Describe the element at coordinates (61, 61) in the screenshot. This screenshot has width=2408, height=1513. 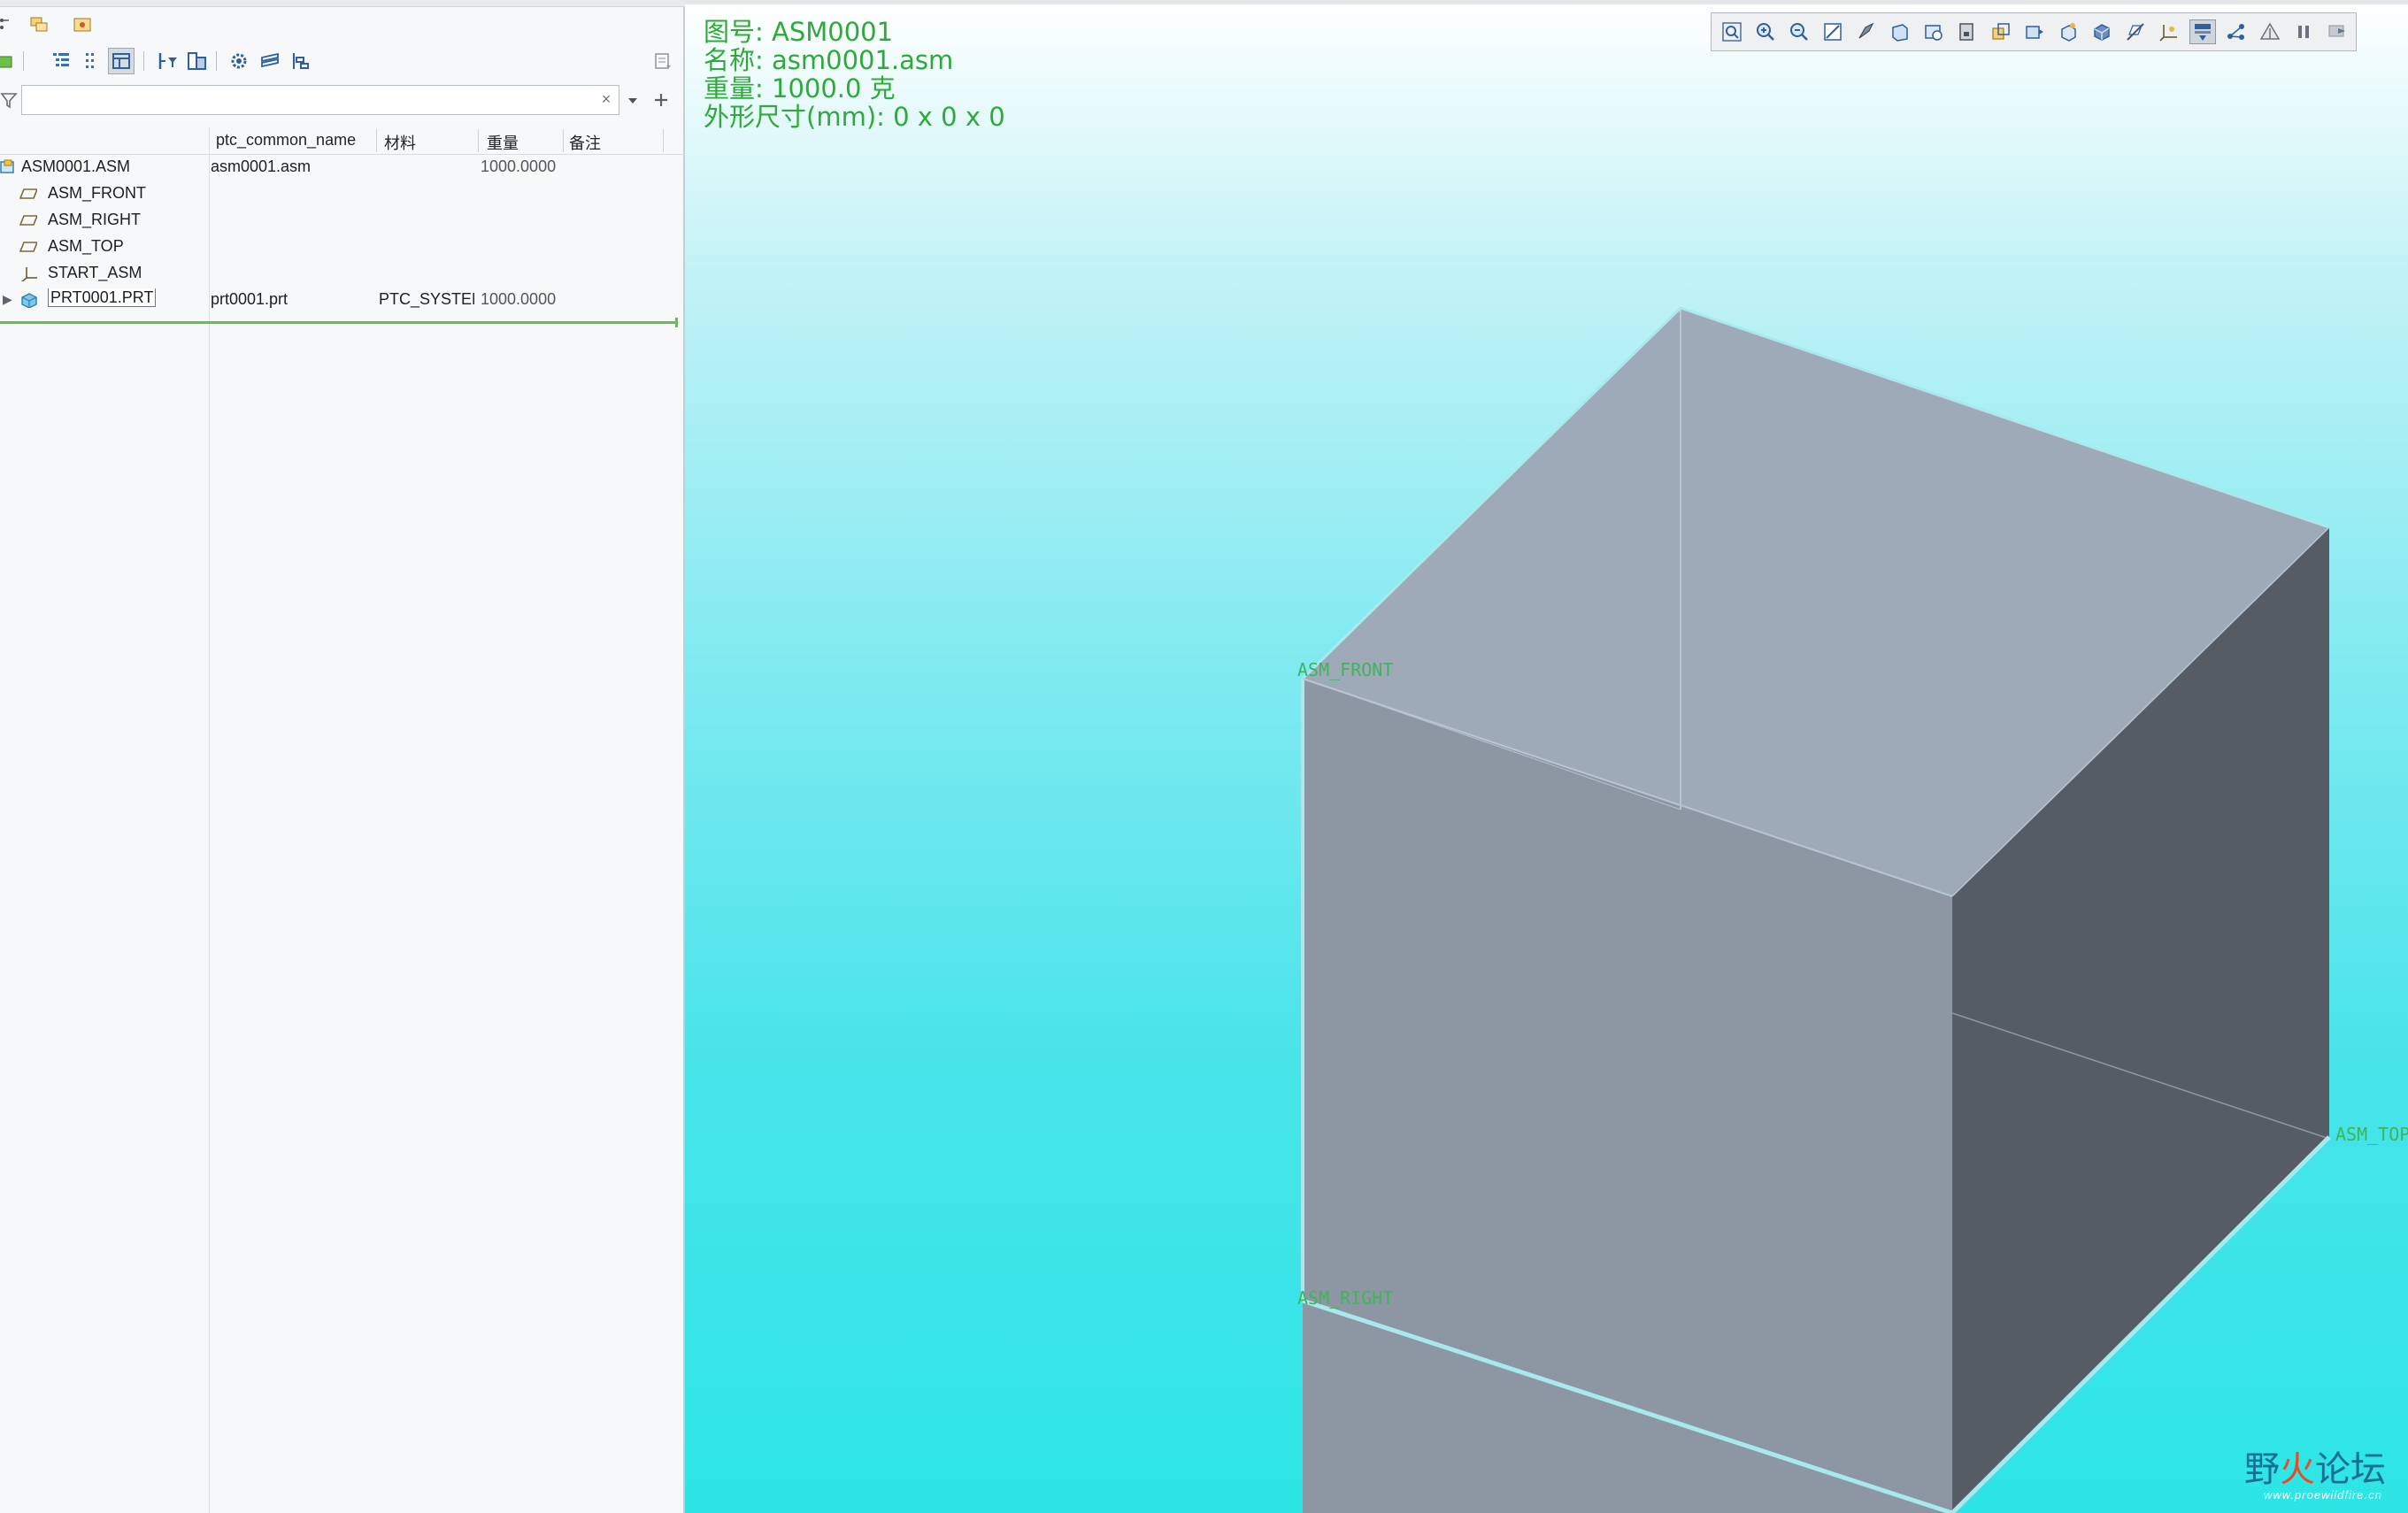
I see `tree-list-icon` at that location.